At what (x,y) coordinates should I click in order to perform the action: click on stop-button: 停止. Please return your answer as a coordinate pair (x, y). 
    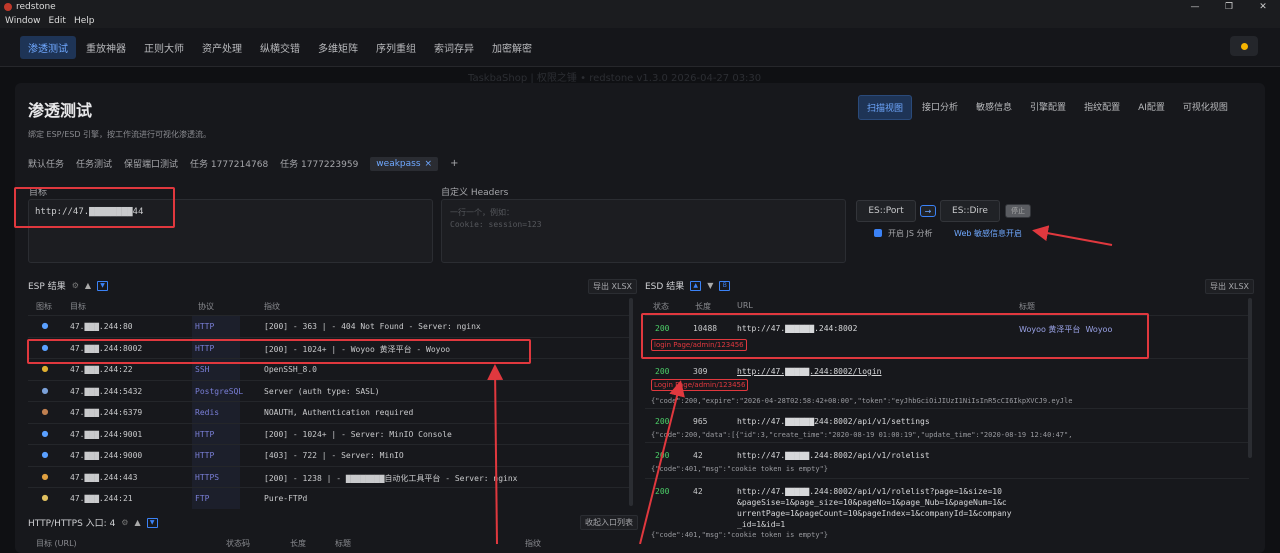
    Looking at the image, I should click on (1018, 211).